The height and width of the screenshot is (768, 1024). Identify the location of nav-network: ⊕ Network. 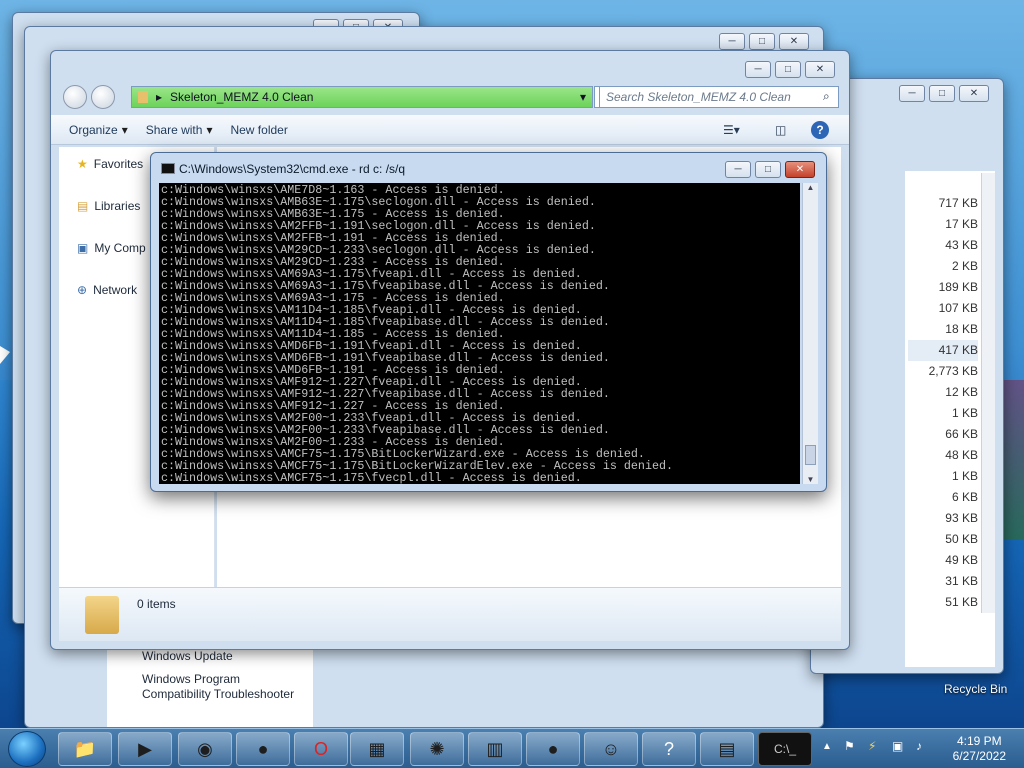
(107, 290).